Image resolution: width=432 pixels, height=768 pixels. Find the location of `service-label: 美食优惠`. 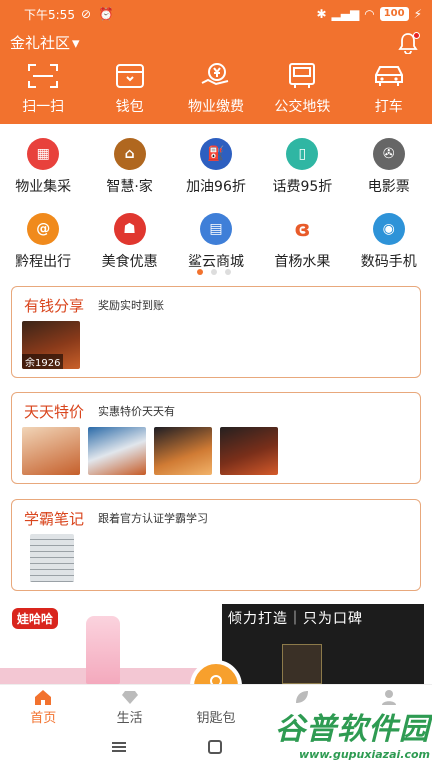

service-label: 美食优惠 is located at coordinates (129, 262).